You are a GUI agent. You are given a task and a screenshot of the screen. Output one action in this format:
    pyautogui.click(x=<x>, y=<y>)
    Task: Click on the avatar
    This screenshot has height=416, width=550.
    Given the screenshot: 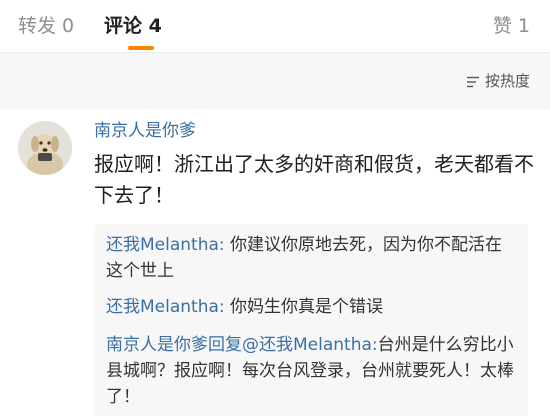 What is the action you would take?
    pyautogui.click(x=45, y=148)
    